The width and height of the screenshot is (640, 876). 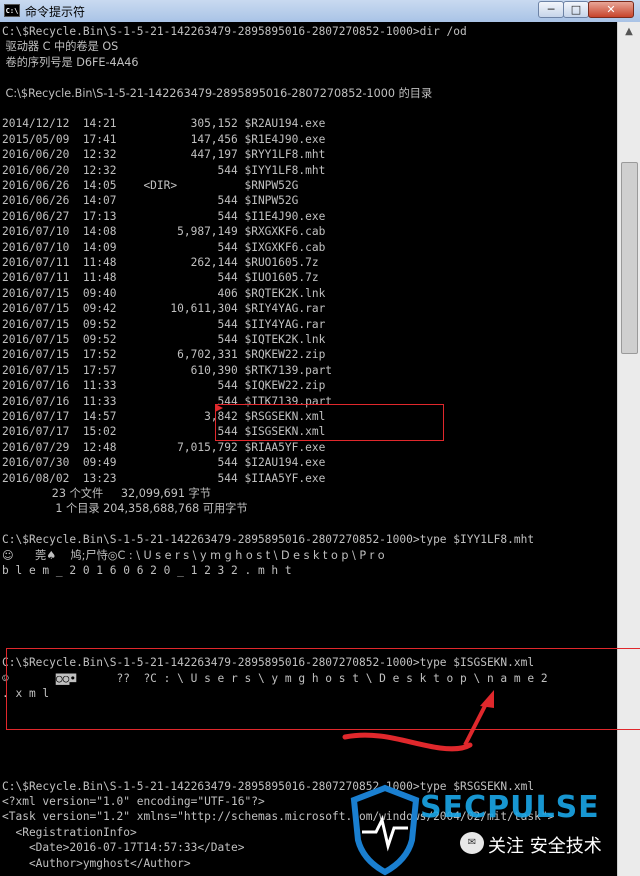 I want to click on window-title: 命令提示符, so click(x=55, y=12).